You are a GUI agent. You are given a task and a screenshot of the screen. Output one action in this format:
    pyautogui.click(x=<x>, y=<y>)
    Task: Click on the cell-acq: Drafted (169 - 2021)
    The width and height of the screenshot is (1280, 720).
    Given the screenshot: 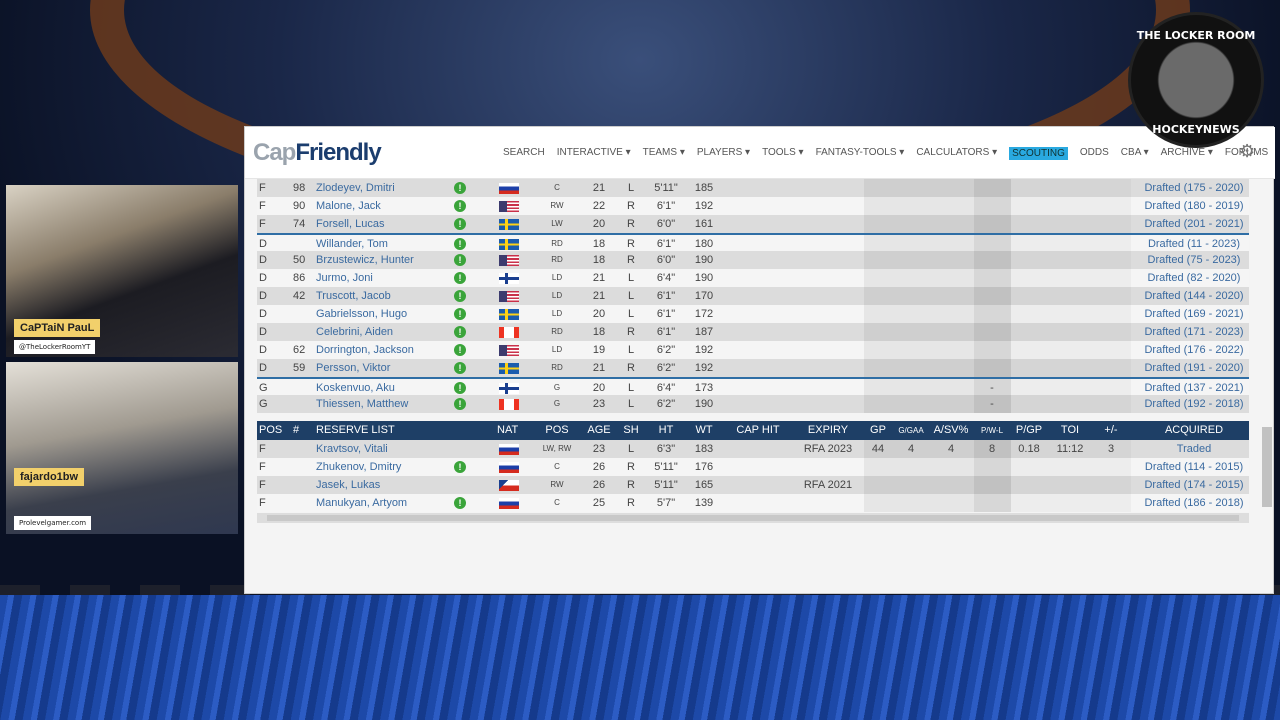 What is the action you would take?
    pyautogui.click(x=1193, y=314)
    